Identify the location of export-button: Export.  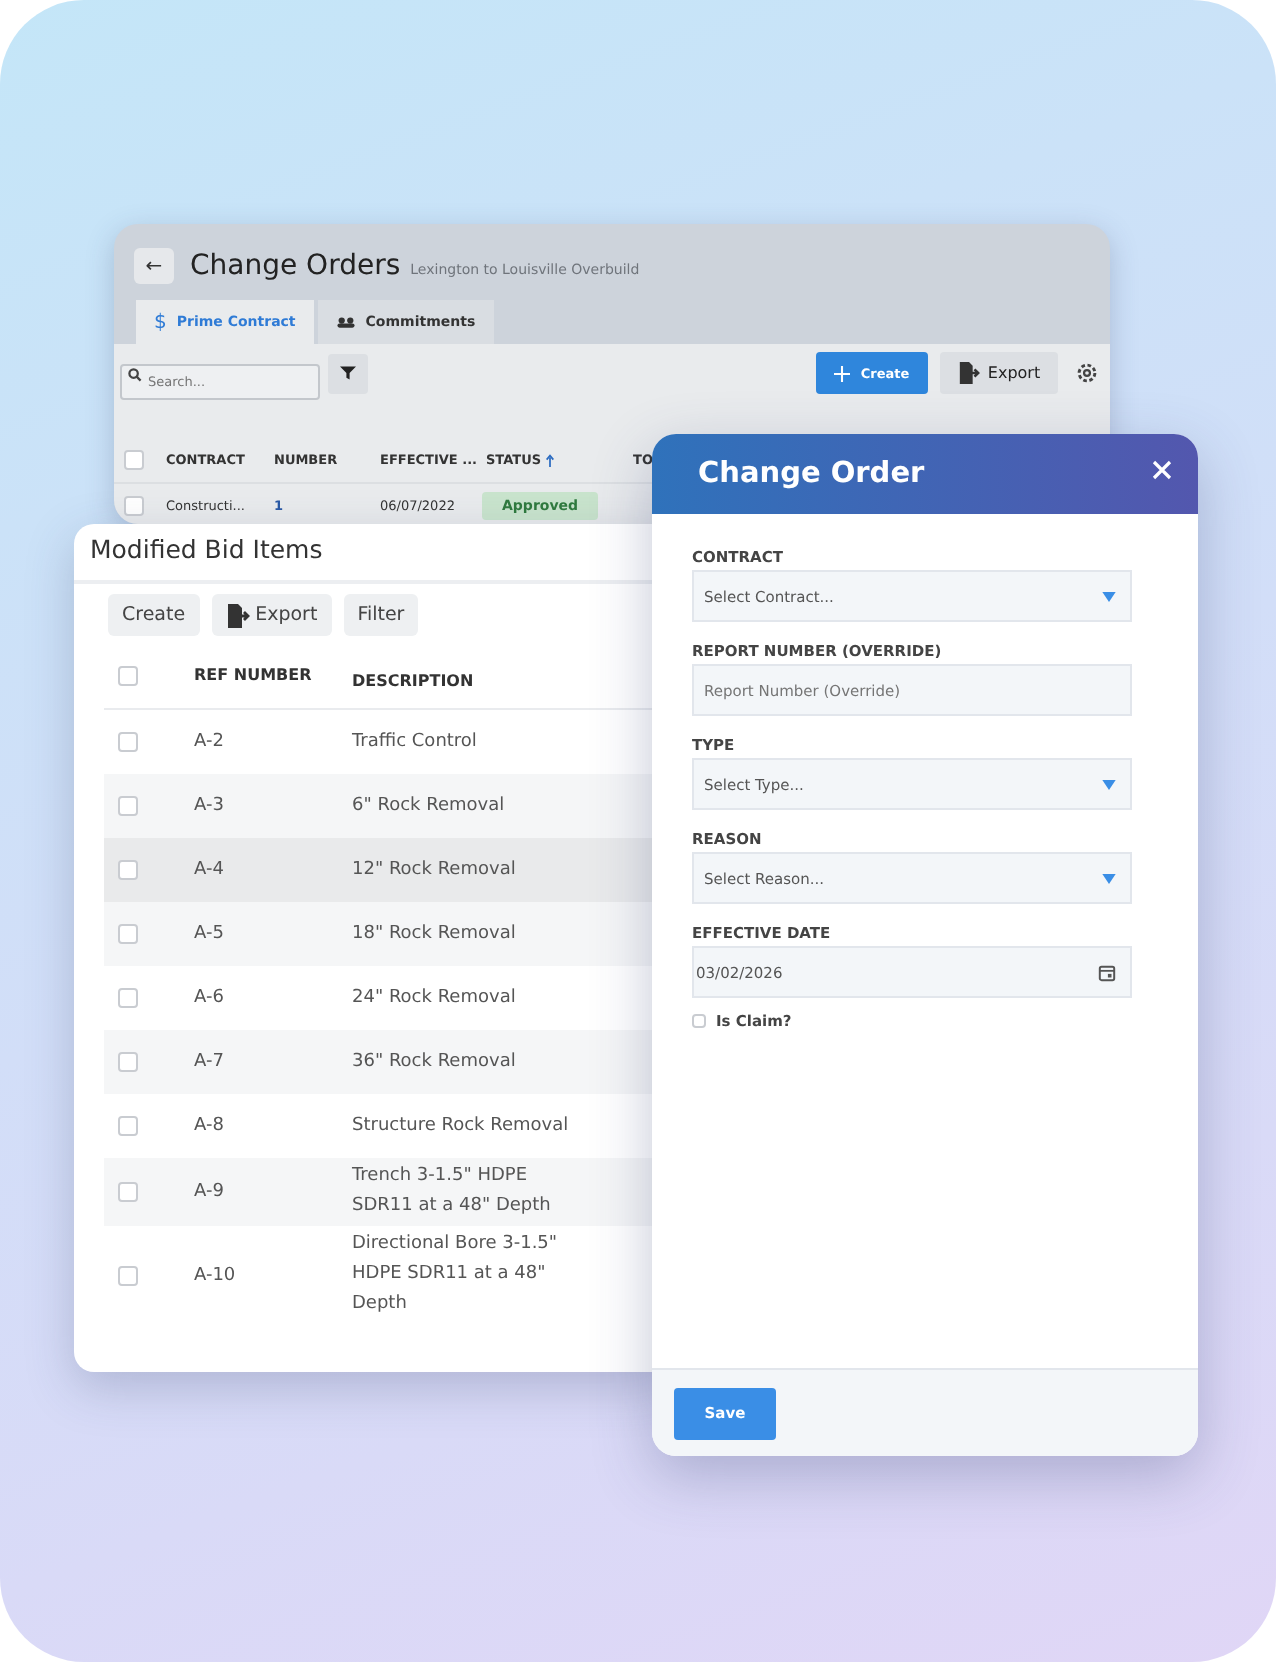
(999, 373).